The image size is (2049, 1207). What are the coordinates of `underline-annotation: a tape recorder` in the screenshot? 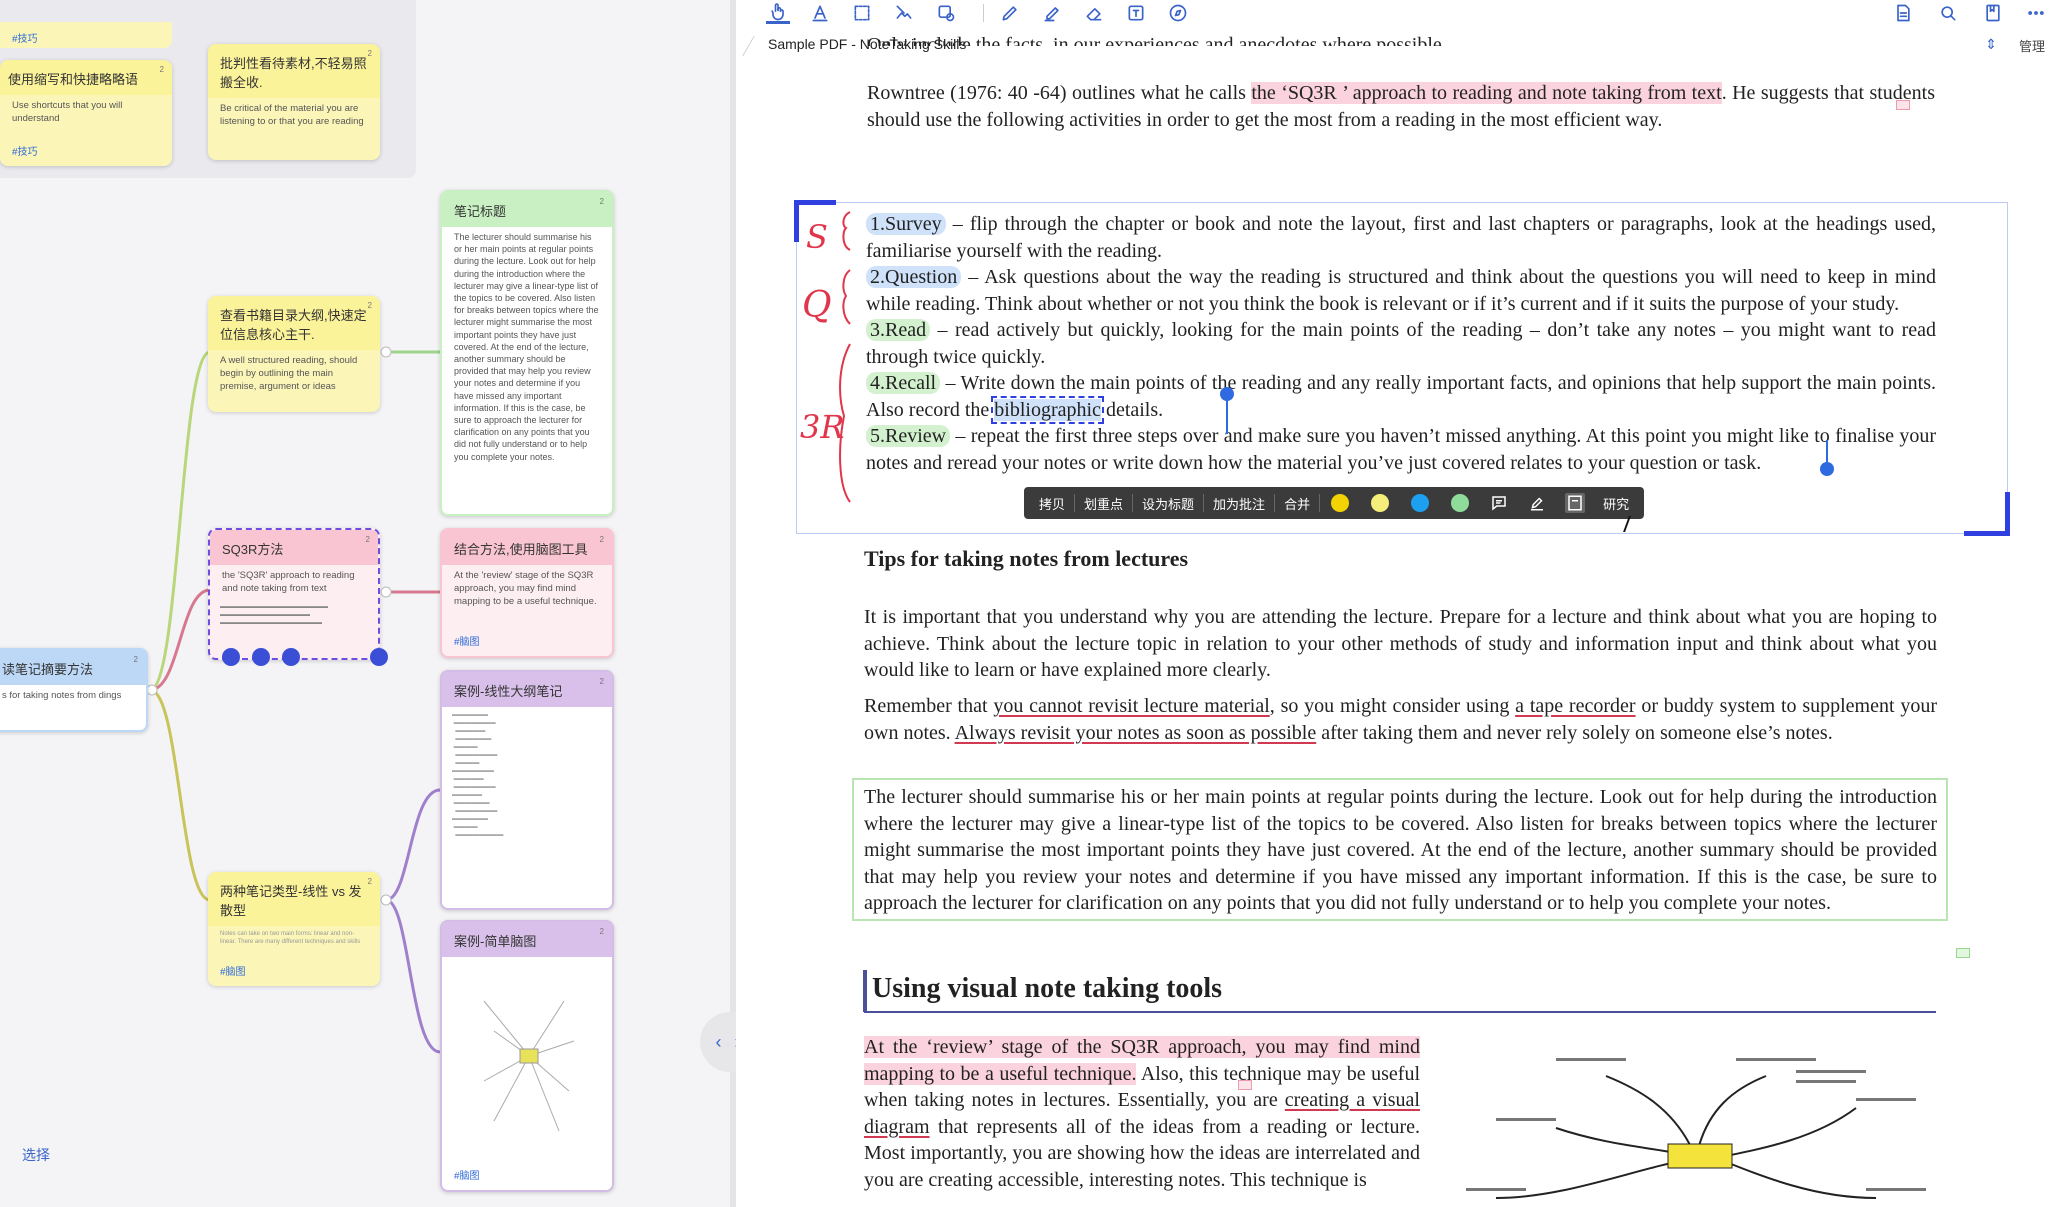 It's located at (1575, 706).